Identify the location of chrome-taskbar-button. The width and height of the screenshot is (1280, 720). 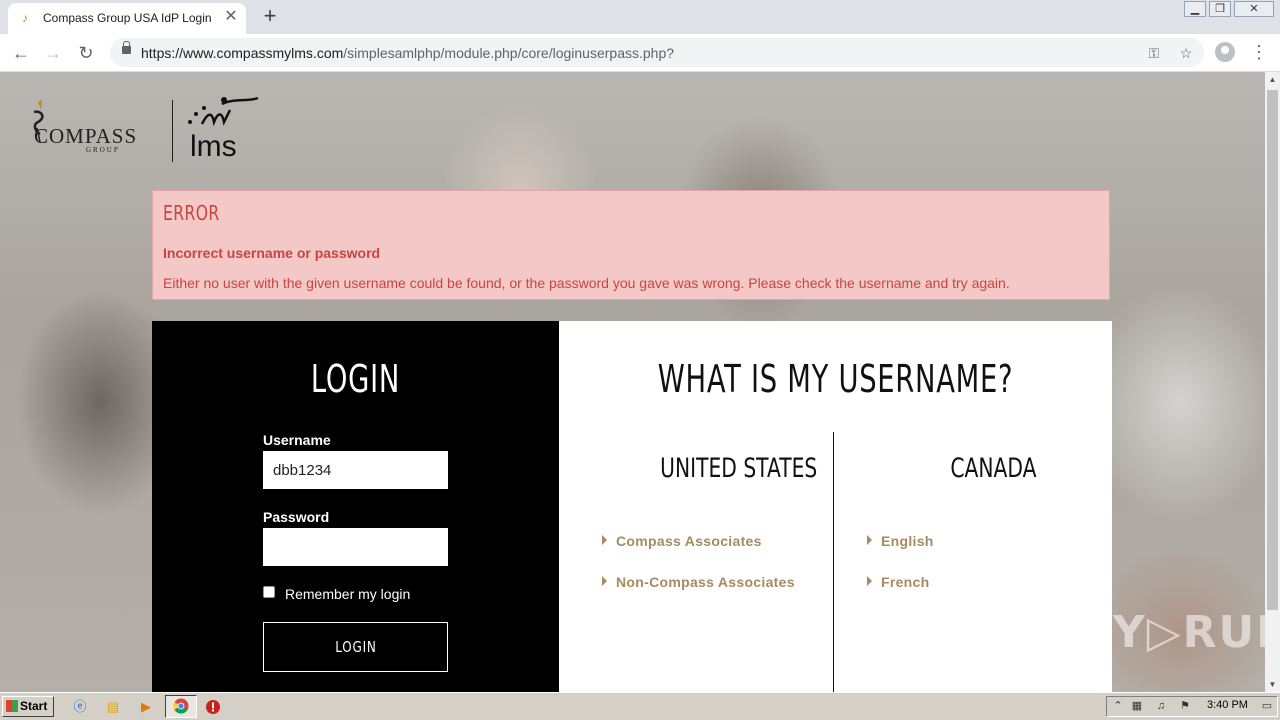
(181, 706).